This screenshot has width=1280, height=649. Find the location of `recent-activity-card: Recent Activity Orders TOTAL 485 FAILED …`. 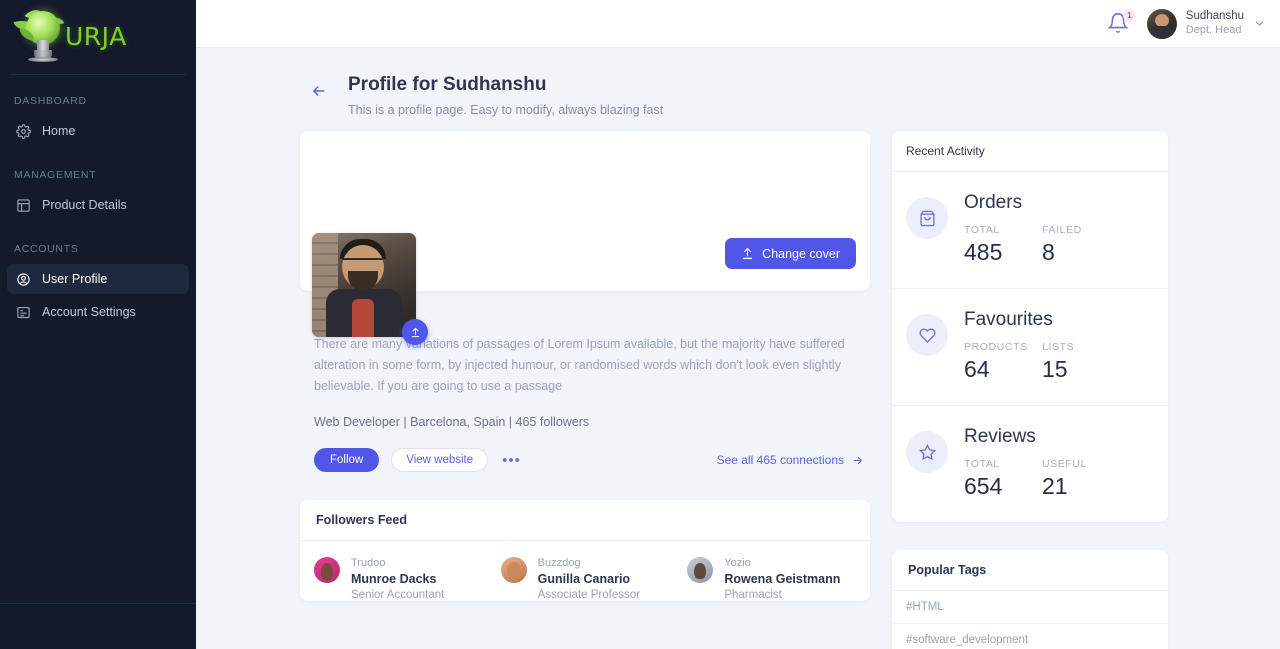

recent-activity-card: Recent Activity Orders TOTAL 485 FAILED … is located at coordinates (1030, 326).